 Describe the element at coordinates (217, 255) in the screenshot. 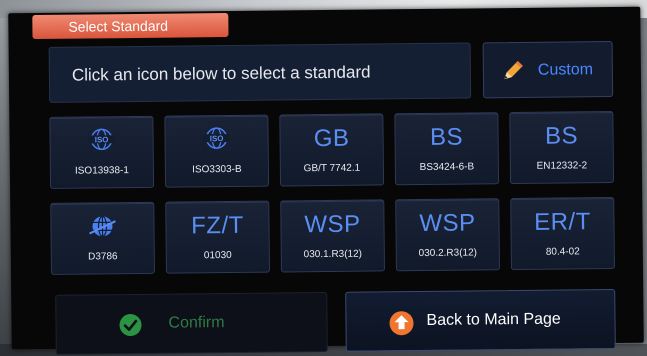

I see `standard-code: 01030` at that location.